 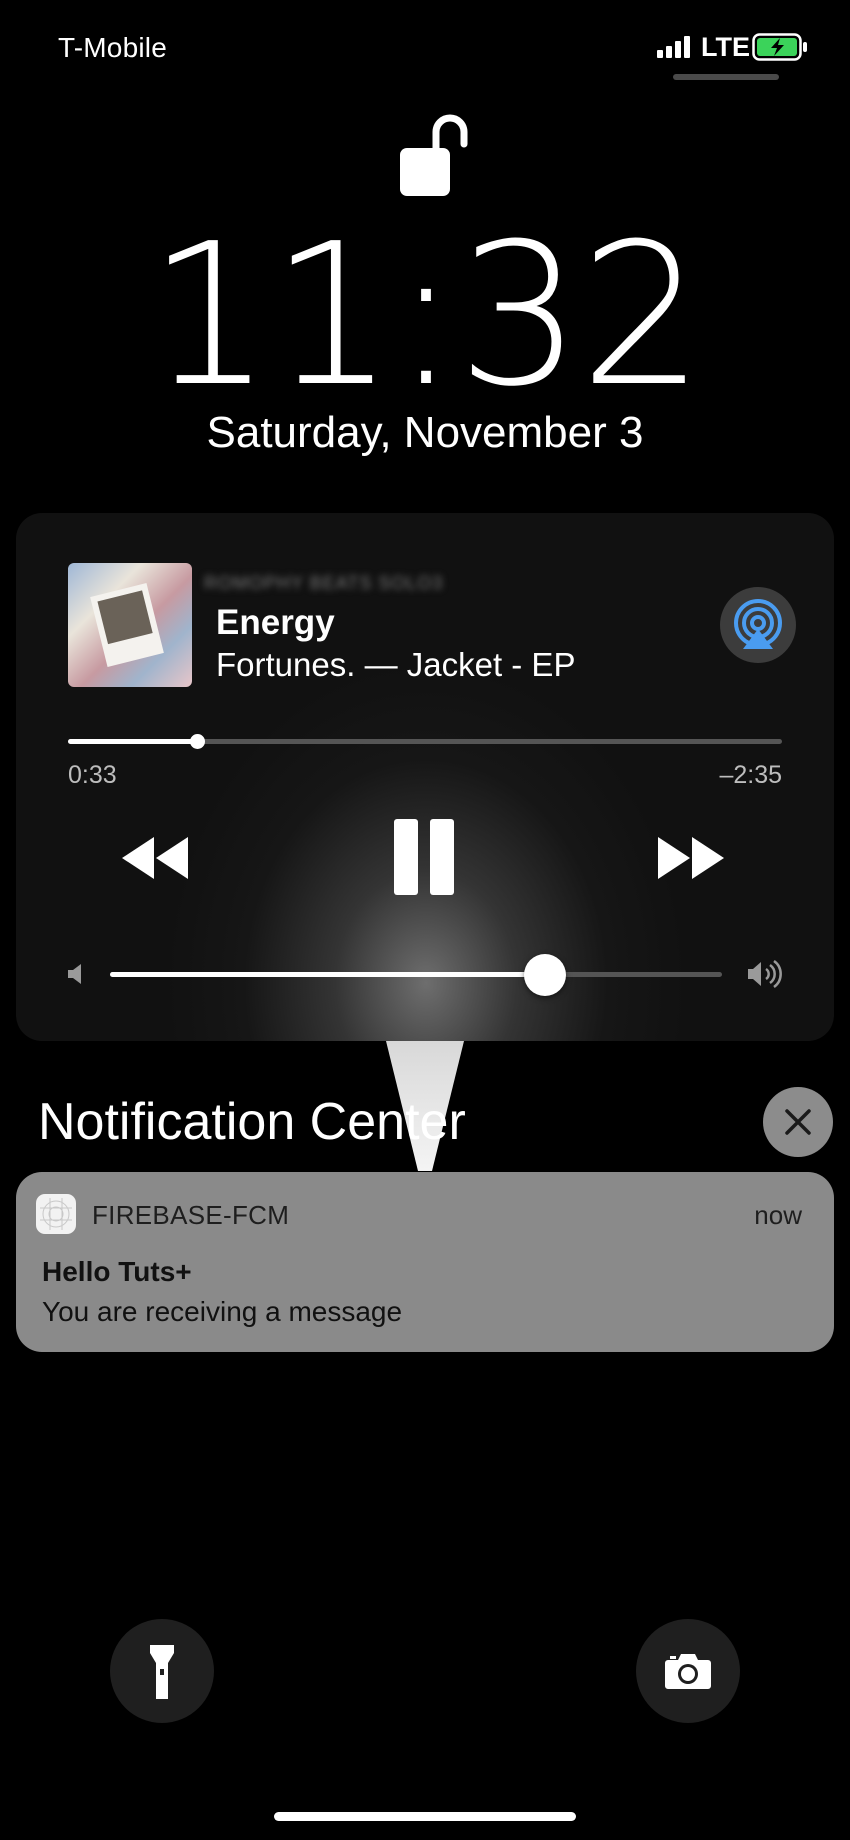 What do you see at coordinates (426, 316) in the screenshot?
I see `lock-screen-time: 11:32` at bounding box center [426, 316].